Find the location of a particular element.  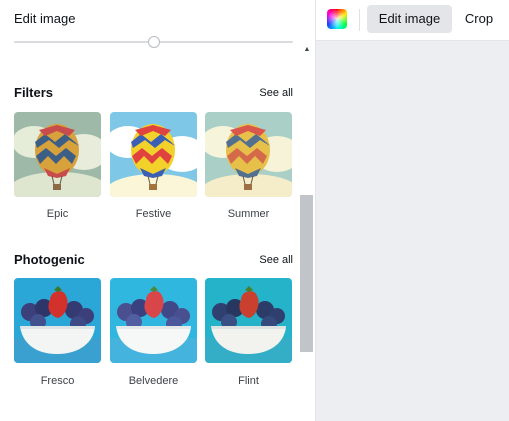

filters-see-all-link: See all is located at coordinates (276, 93).